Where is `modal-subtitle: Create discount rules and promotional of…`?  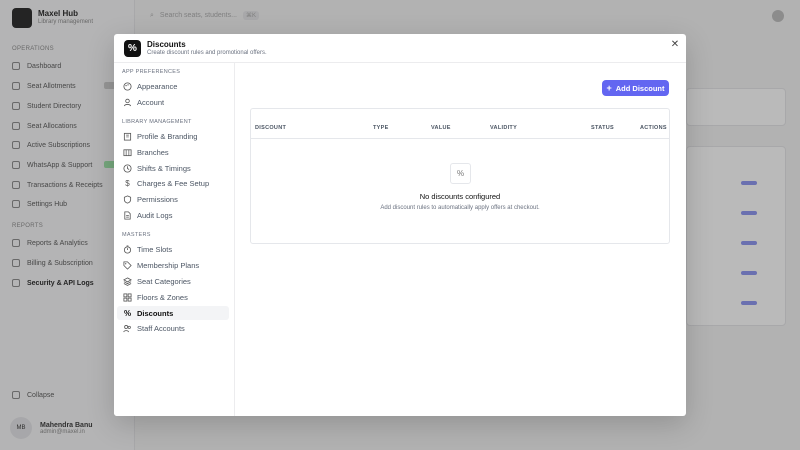 modal-subtitle: Create discount rules and promotional of… is located at coordinates (207, 53).